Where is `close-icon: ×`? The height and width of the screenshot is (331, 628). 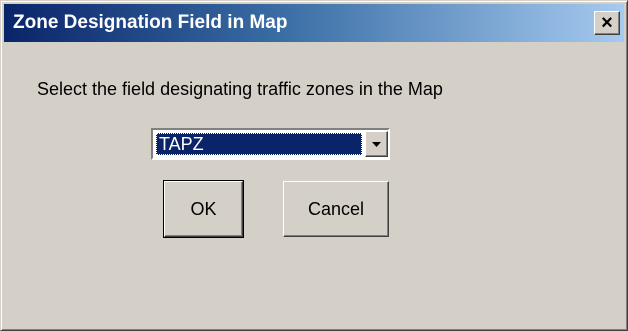
close-icon: × is located at coordinates (607, 23).